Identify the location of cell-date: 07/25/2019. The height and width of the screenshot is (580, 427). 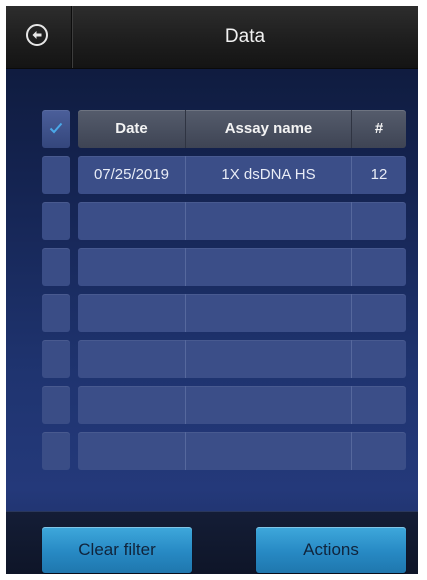
(132, 175).